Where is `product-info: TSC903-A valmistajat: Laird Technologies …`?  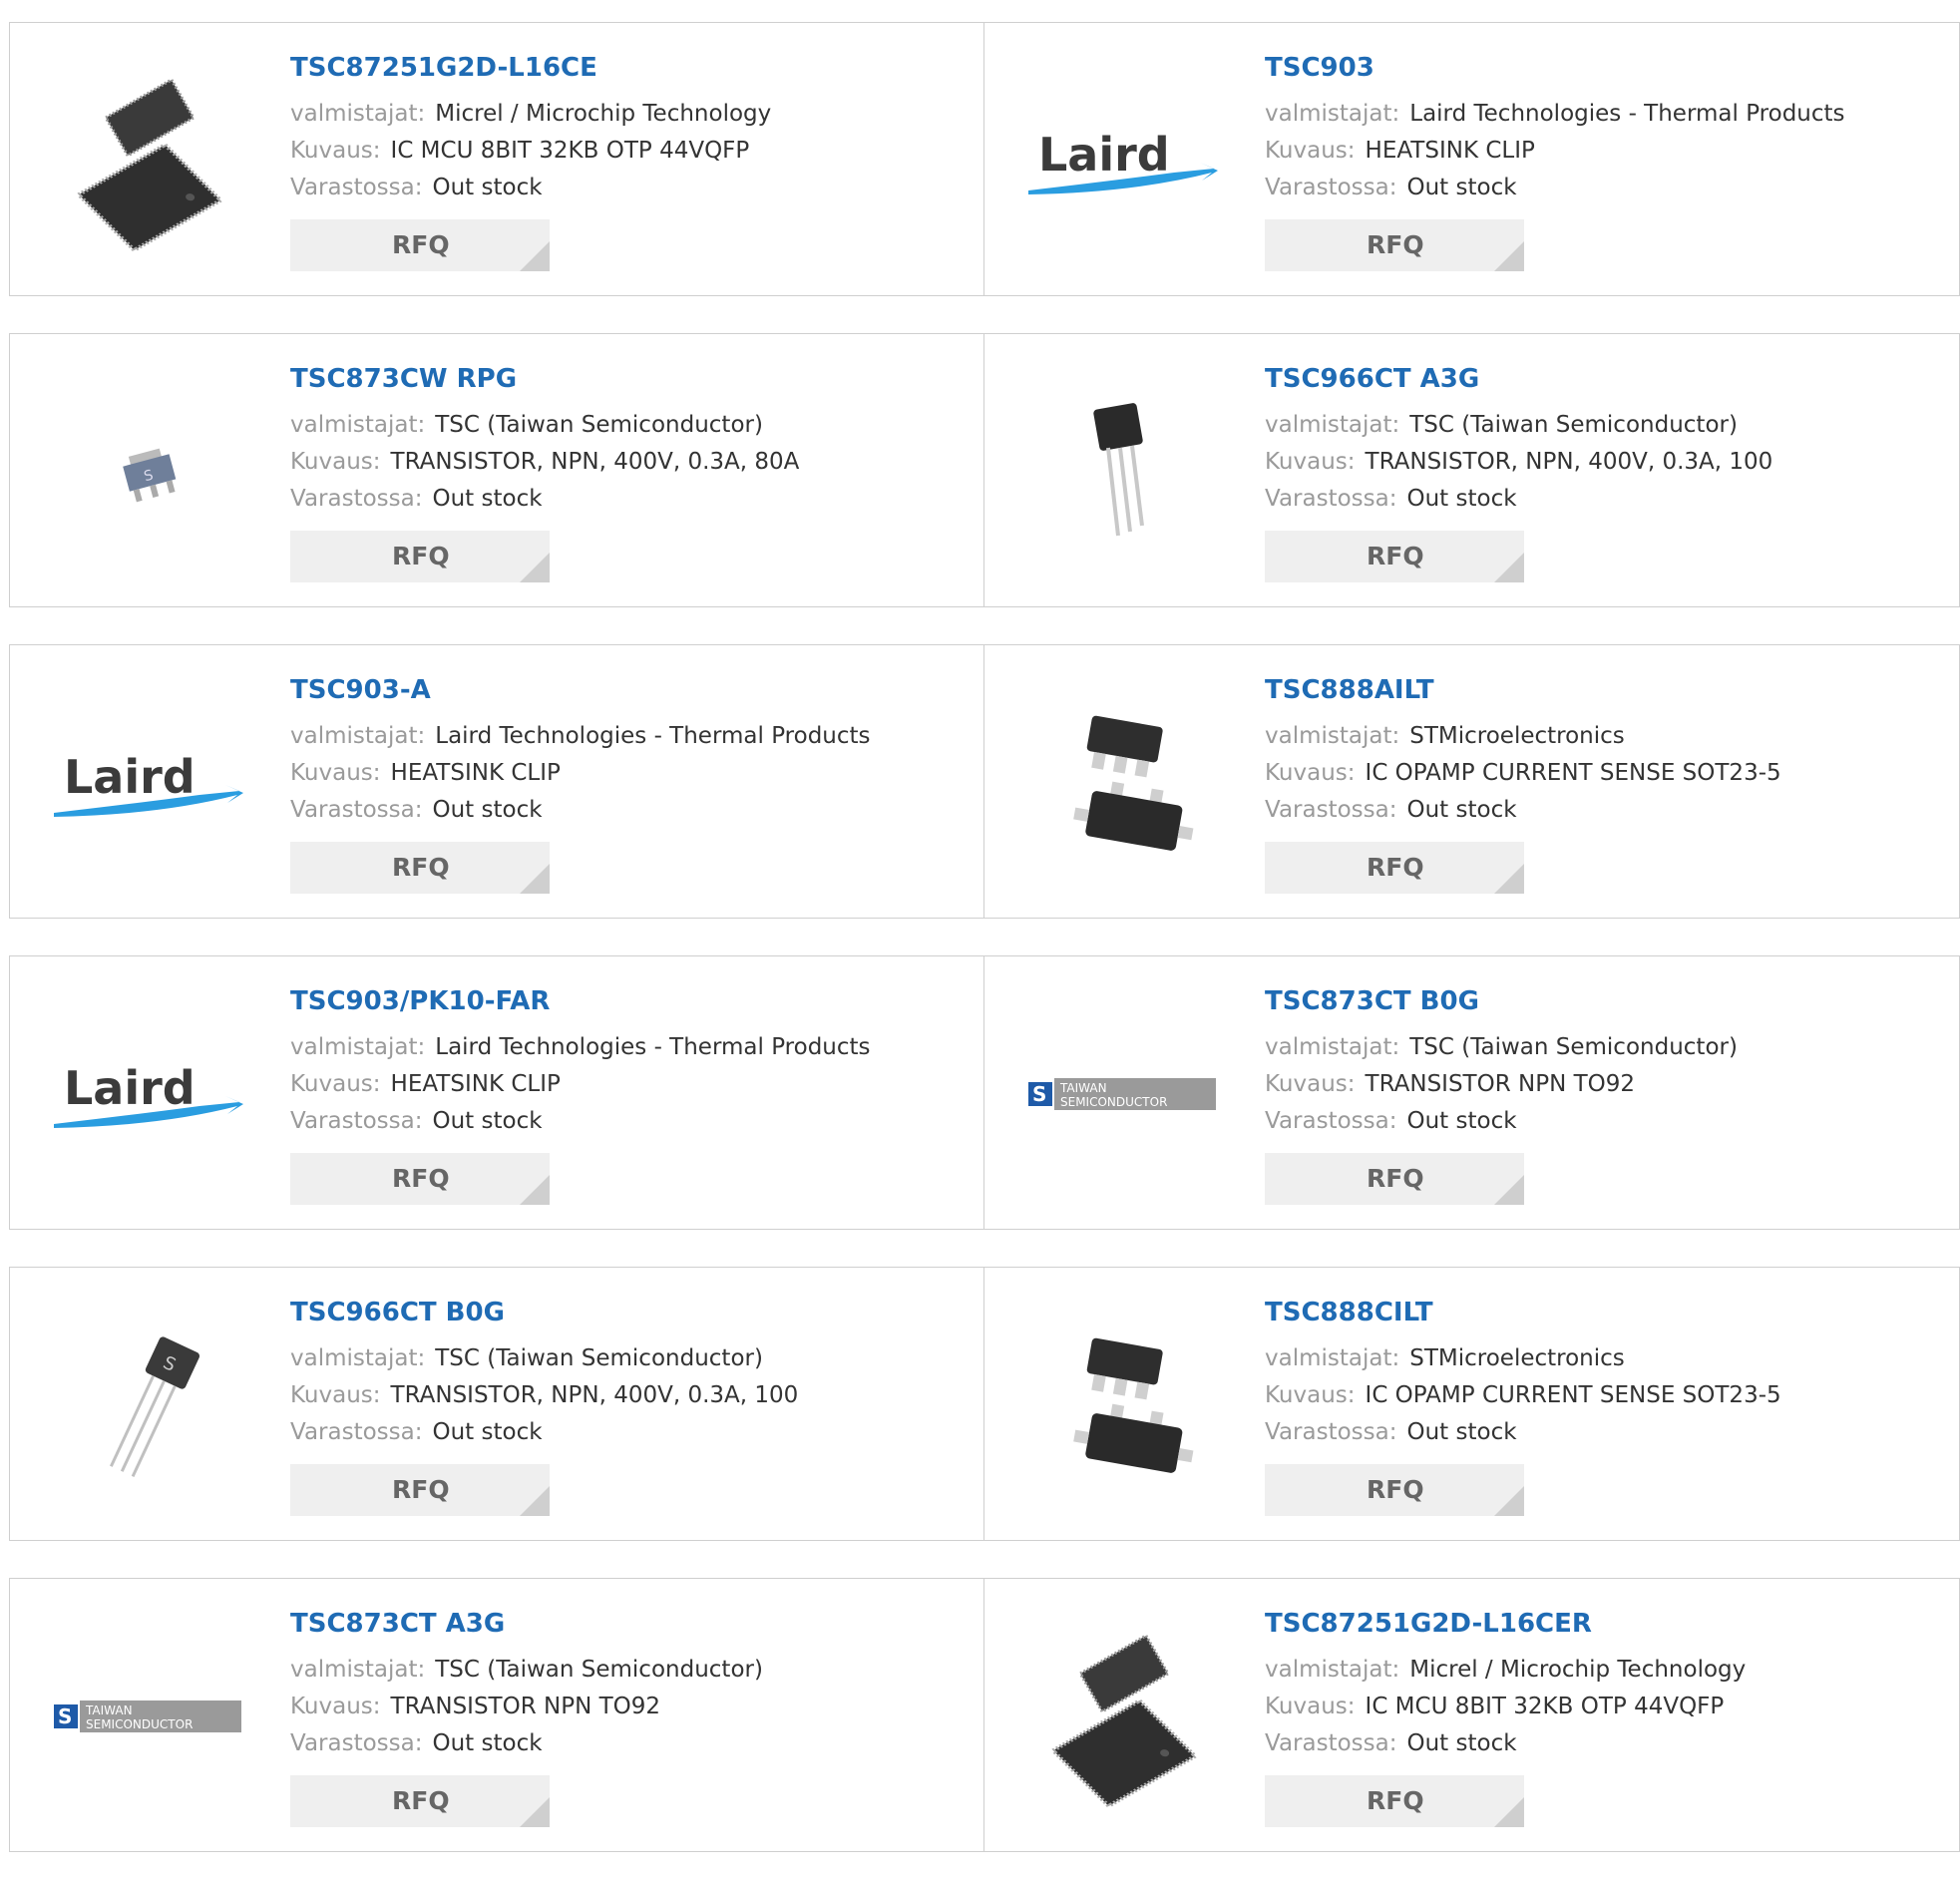 product-info: TSC903-A valmistajat: Laird Technologies … is located at coordinates (627, 783).